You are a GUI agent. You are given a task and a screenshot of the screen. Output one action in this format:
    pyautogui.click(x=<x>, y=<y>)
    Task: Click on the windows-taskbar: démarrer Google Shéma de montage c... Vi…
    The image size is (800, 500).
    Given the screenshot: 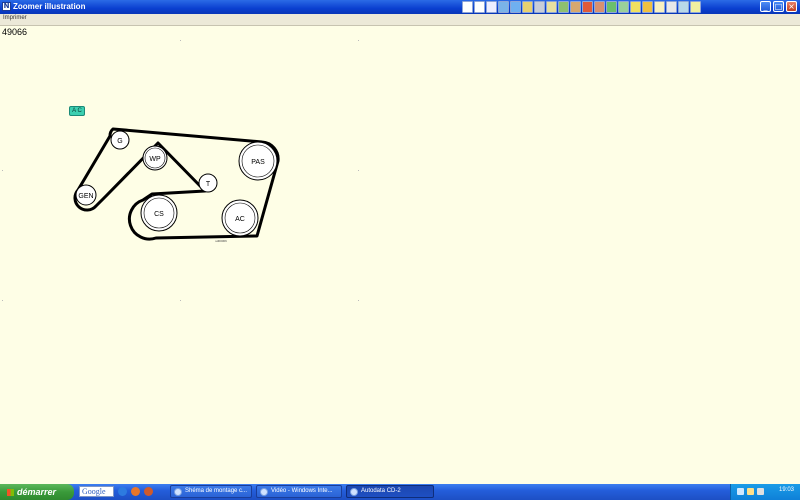 What is the action you would take?
    pyautogui.click(x=400, y=492)
    